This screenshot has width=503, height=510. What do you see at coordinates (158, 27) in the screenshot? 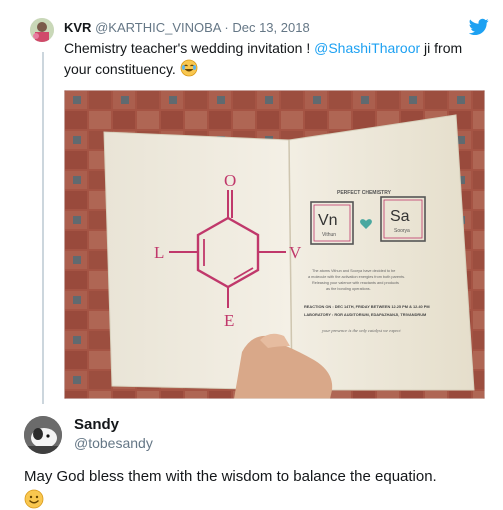
I see `author-handle: @KARTHIC_VINOBA` at bounding box center [158, 27].